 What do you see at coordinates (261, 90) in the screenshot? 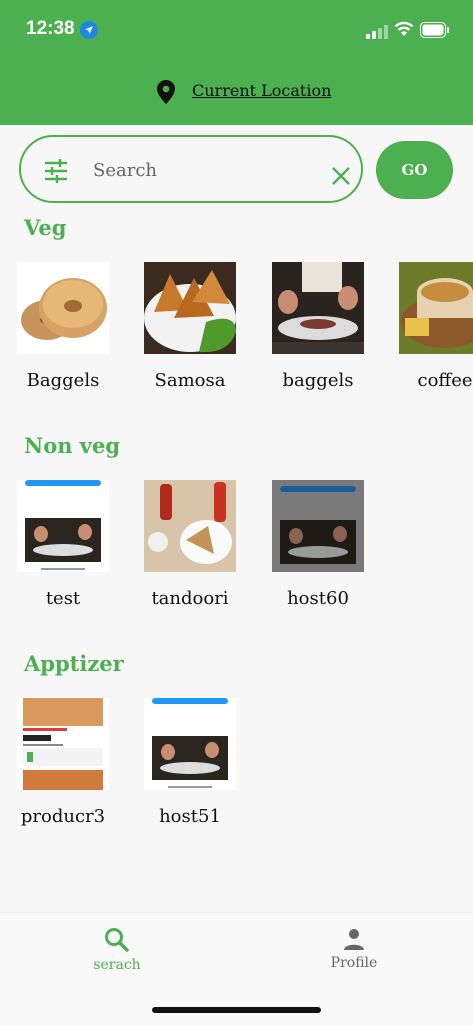
I see `current-location-link: Current Location` at bounding box center [261, 90].